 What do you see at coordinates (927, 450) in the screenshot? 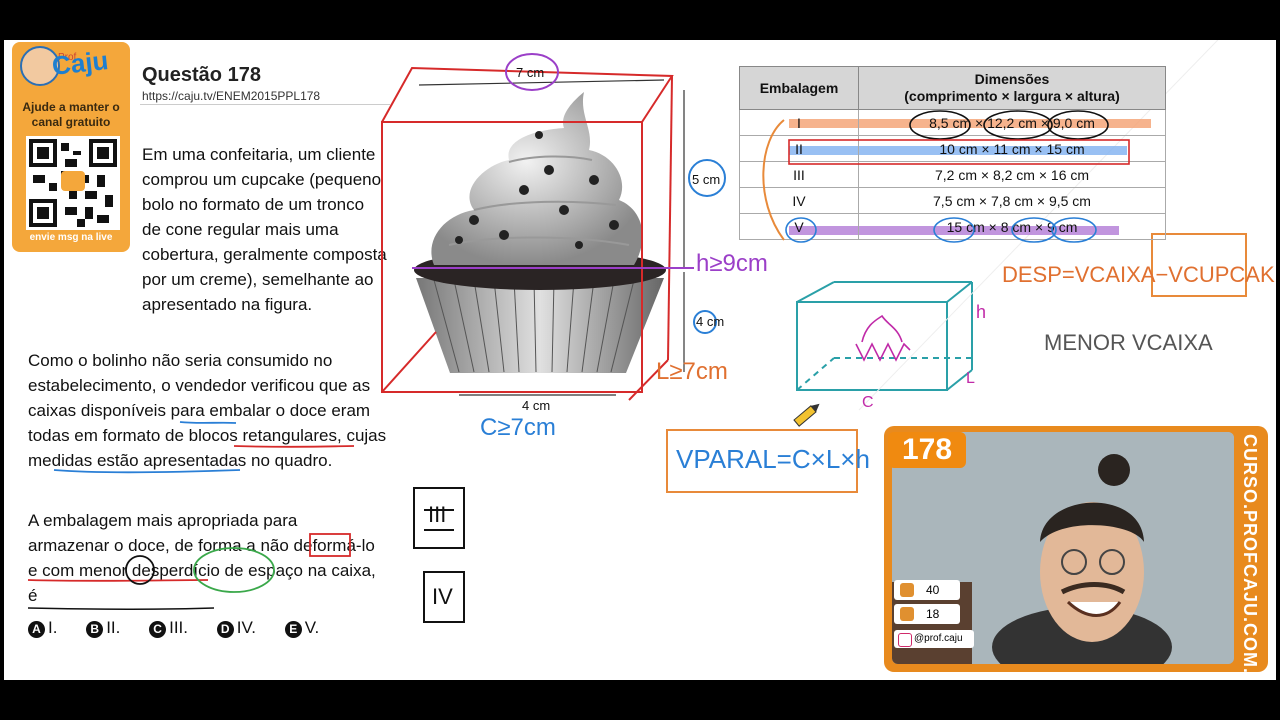
I see `question-number-badge: 178` at bounding box center [927, 450].